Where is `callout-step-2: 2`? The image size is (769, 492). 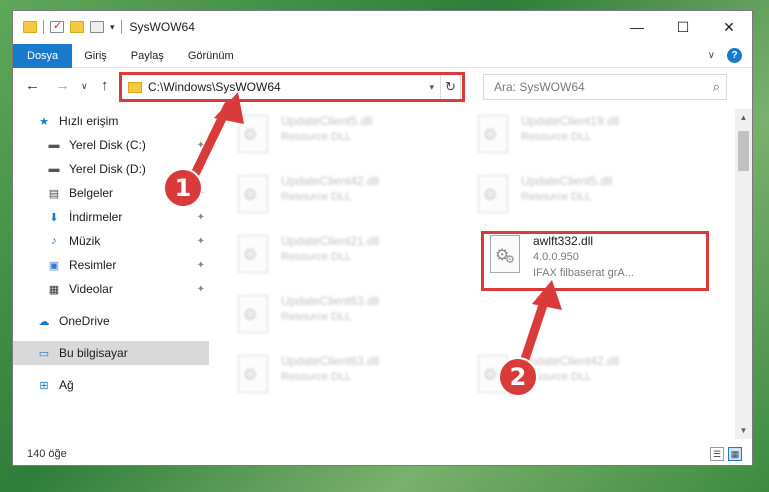 callout-step-2: 2 is located at coordinates (518, 377).